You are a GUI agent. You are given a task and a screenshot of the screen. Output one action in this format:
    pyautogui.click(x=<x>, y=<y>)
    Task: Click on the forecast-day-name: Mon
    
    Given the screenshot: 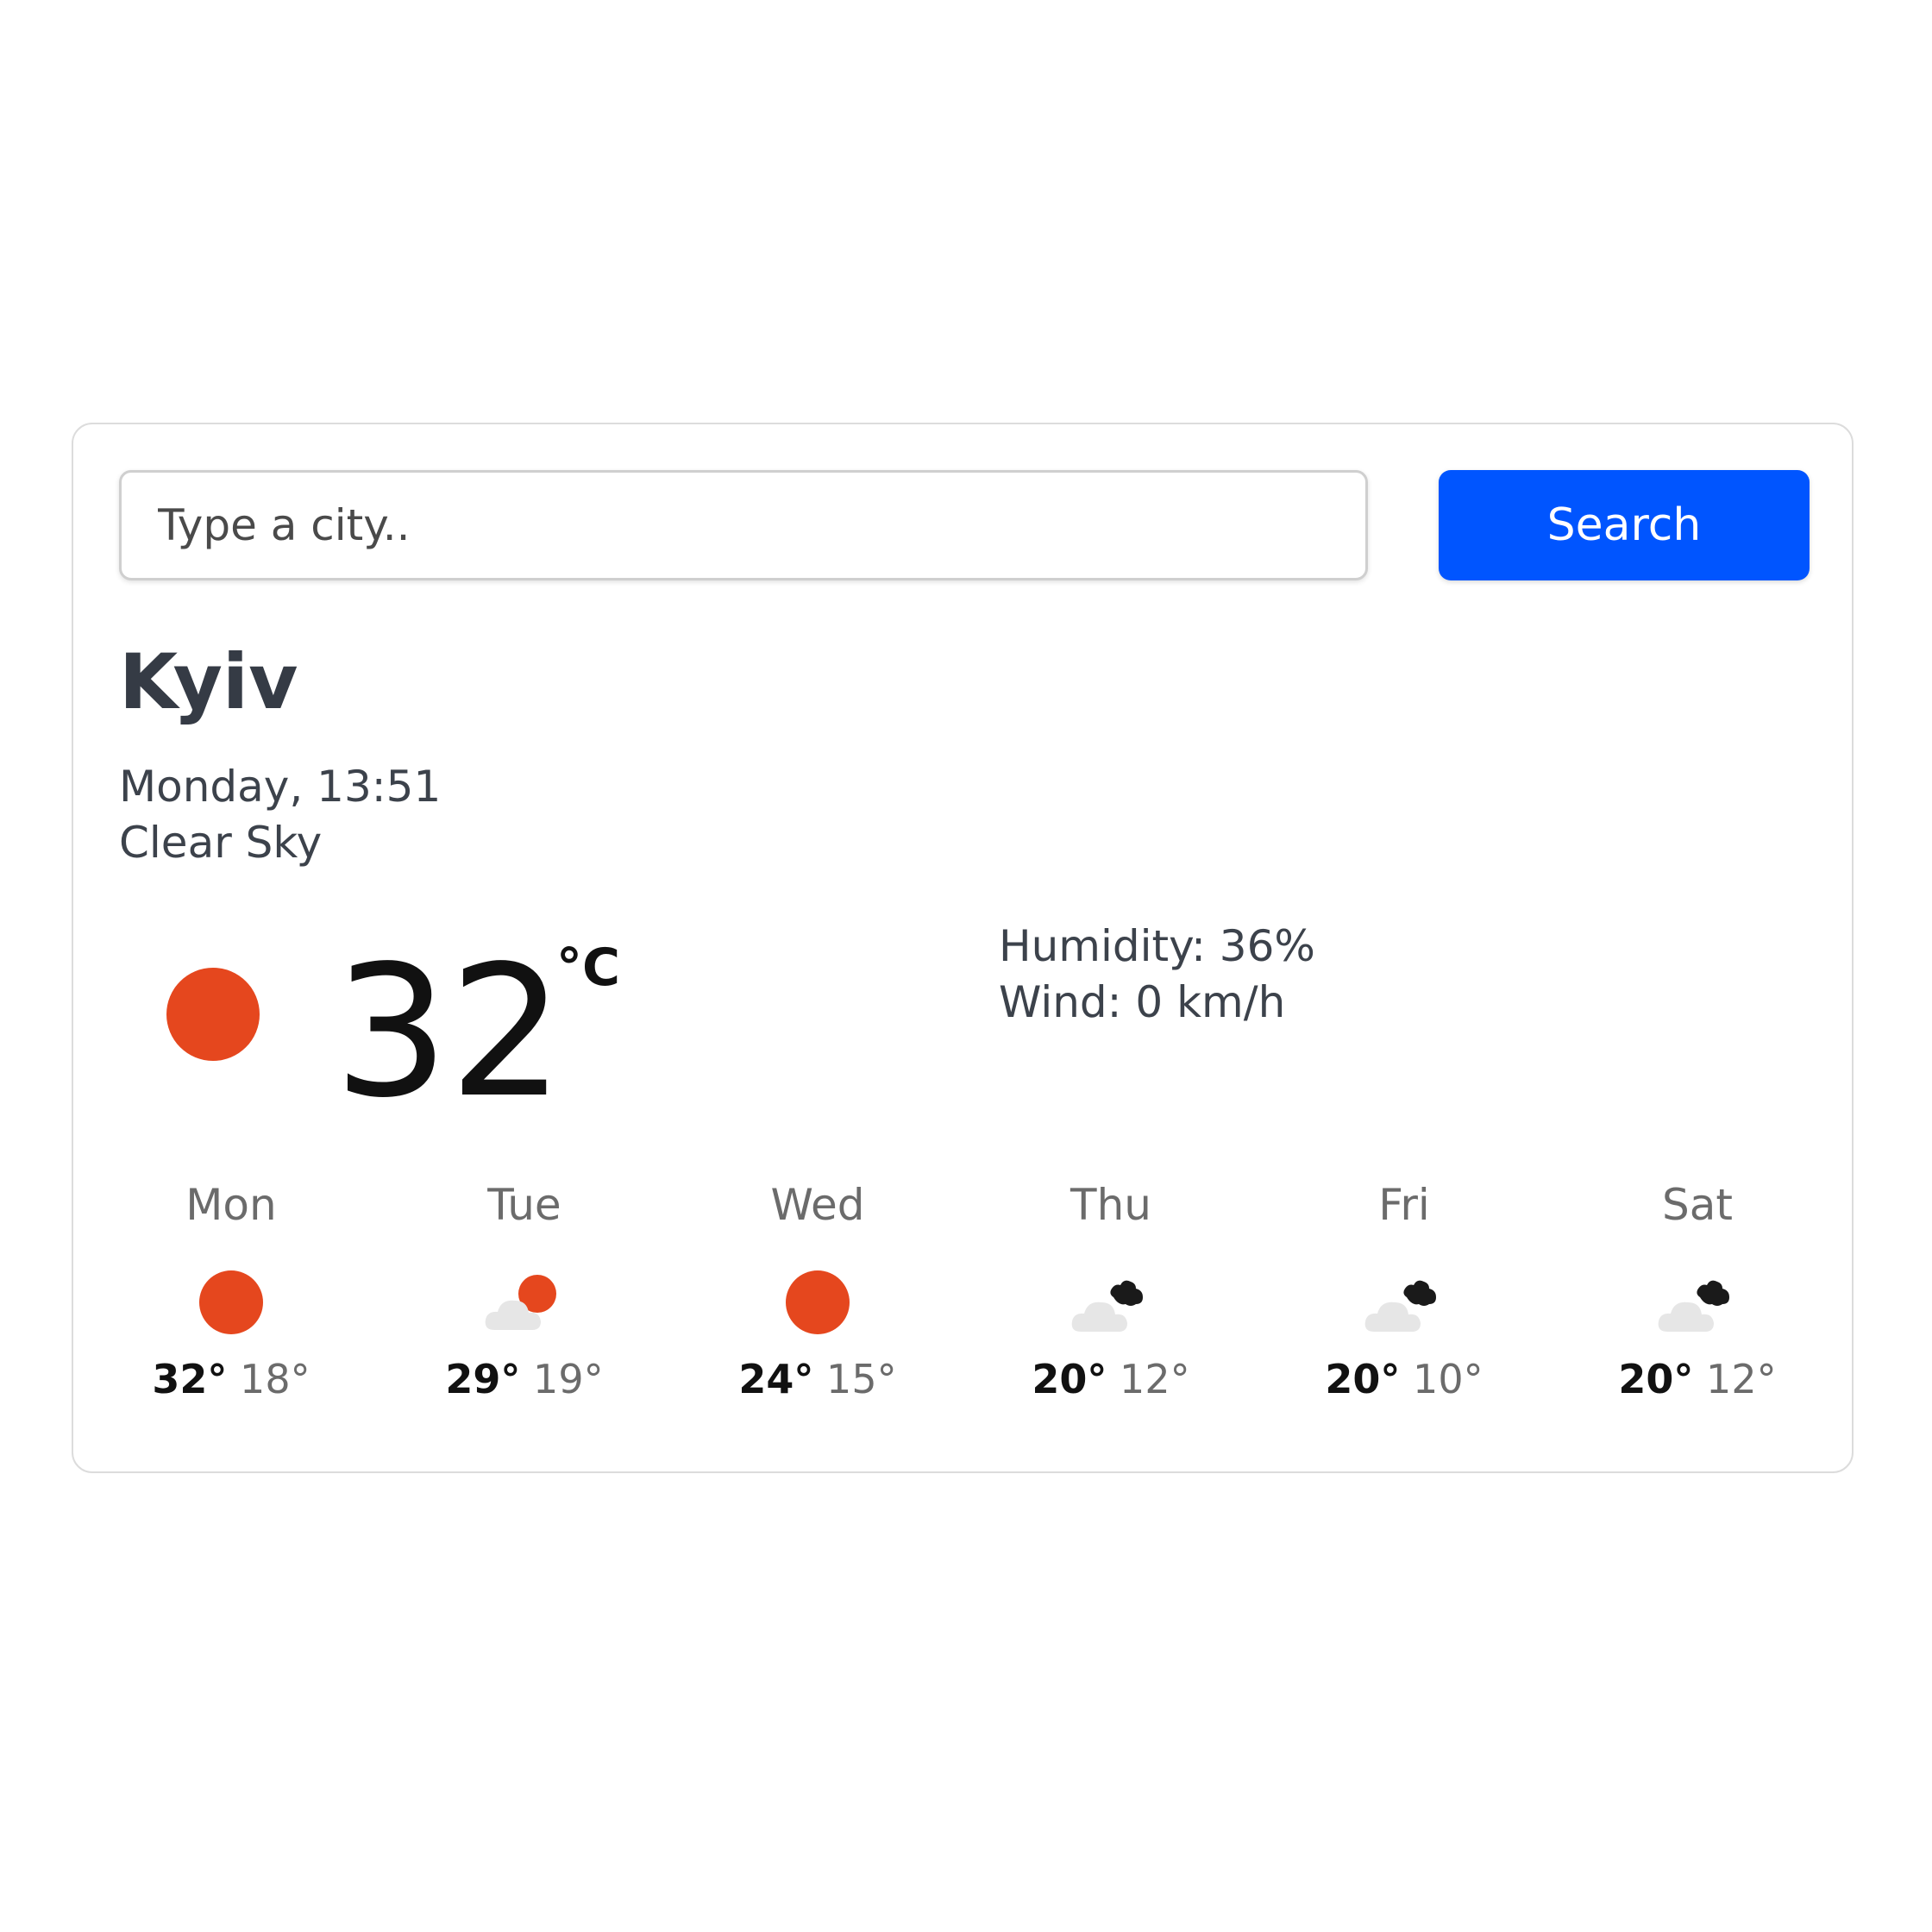 What is the action you would take?
    pyautogui.click(x=231, y=1205)
    